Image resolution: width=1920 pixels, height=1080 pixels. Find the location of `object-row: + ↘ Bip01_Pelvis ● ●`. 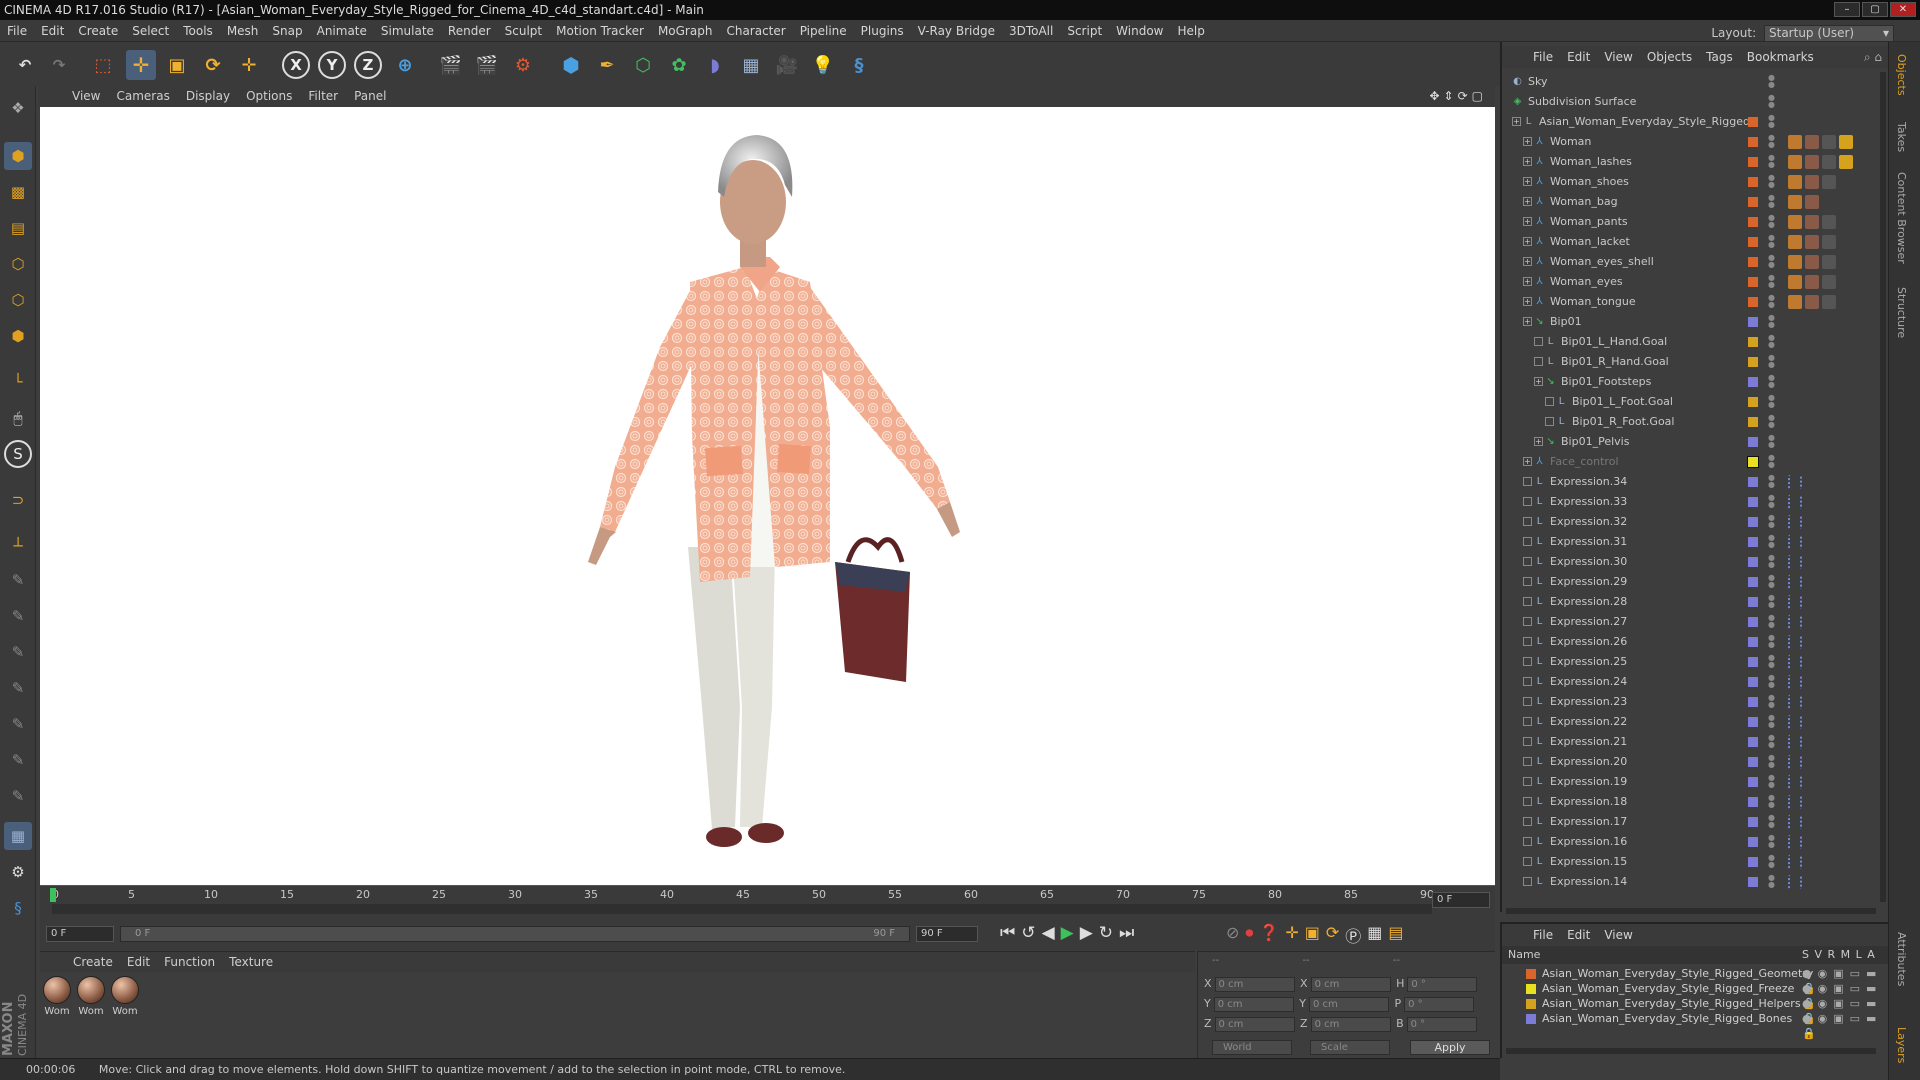

object-row: + ↘ Bip01_Pelvis ● ● is located at coordinates (1696, 442).